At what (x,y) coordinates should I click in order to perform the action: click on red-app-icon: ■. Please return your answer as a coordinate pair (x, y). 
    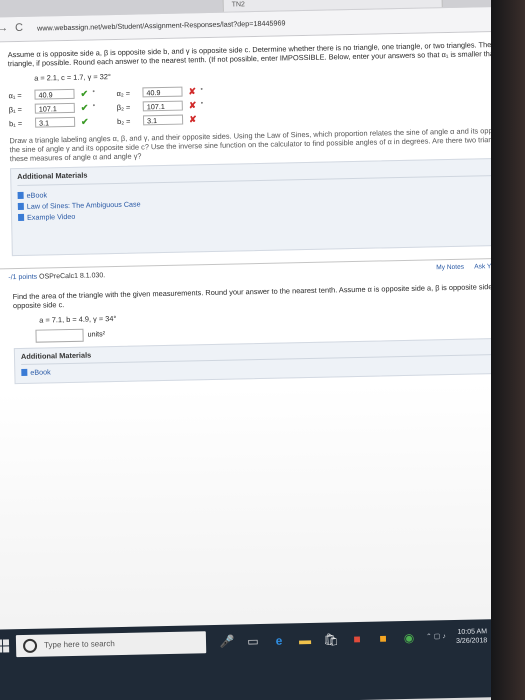
    Looking at the image, I should click on (357, 639).